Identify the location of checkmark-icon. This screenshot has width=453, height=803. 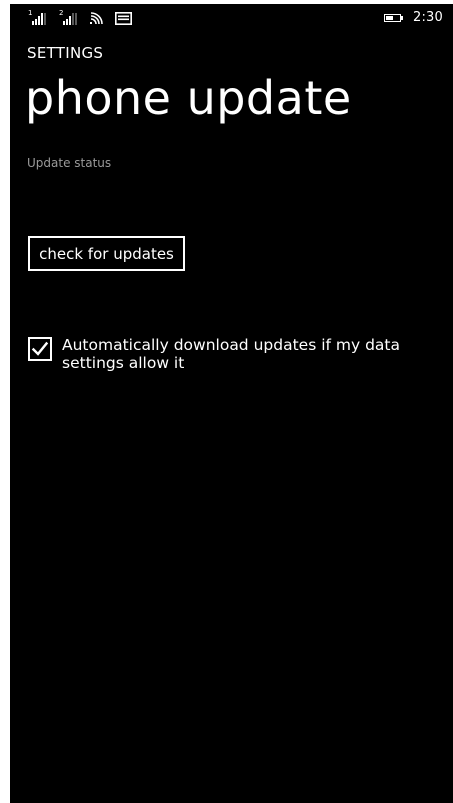
(40, 348).